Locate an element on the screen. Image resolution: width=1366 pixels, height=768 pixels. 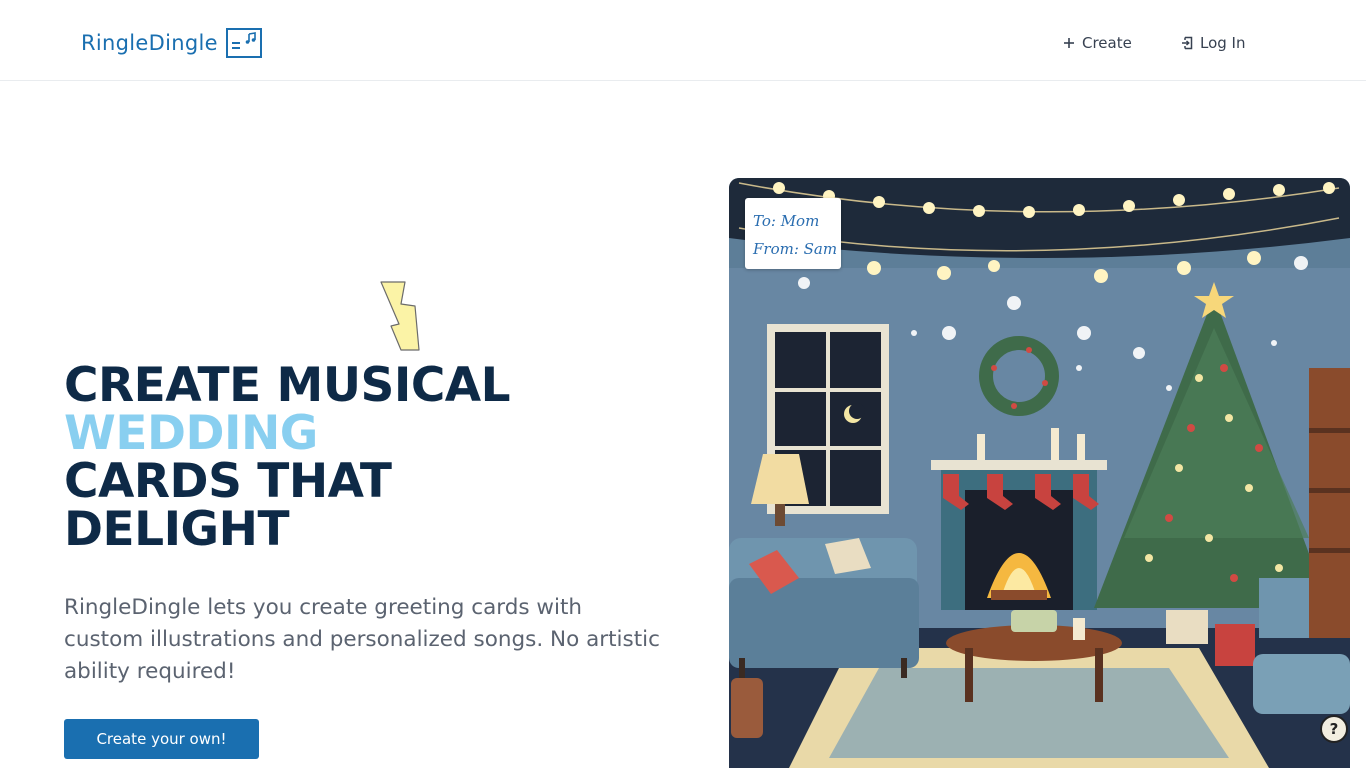
login-door-icon is located at coordinates (1187, 43).